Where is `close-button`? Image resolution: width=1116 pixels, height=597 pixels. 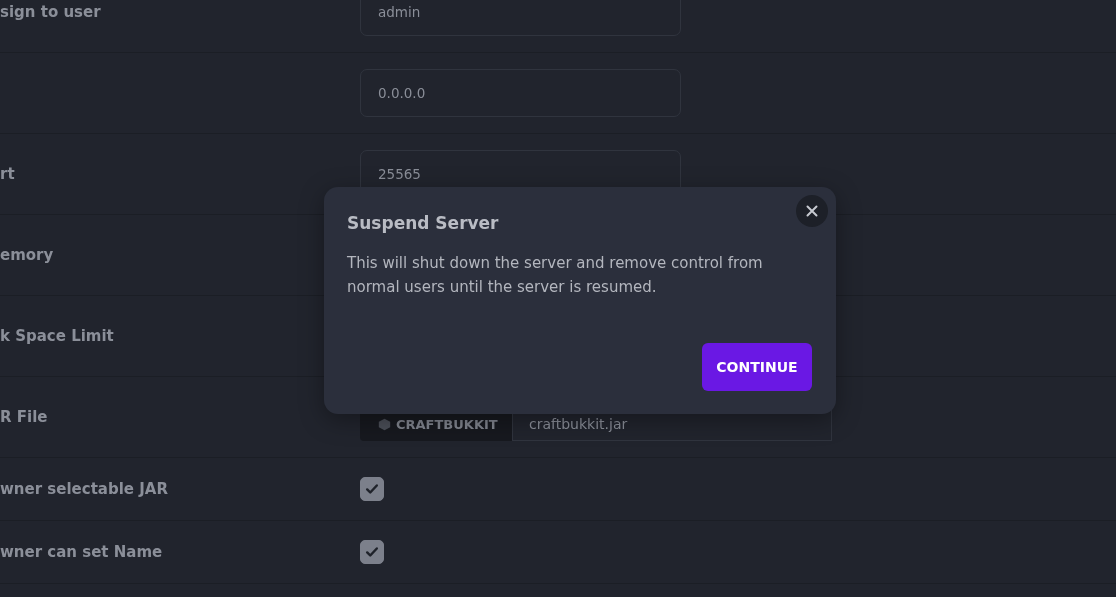
close-button is located at coordinates (812, 211).